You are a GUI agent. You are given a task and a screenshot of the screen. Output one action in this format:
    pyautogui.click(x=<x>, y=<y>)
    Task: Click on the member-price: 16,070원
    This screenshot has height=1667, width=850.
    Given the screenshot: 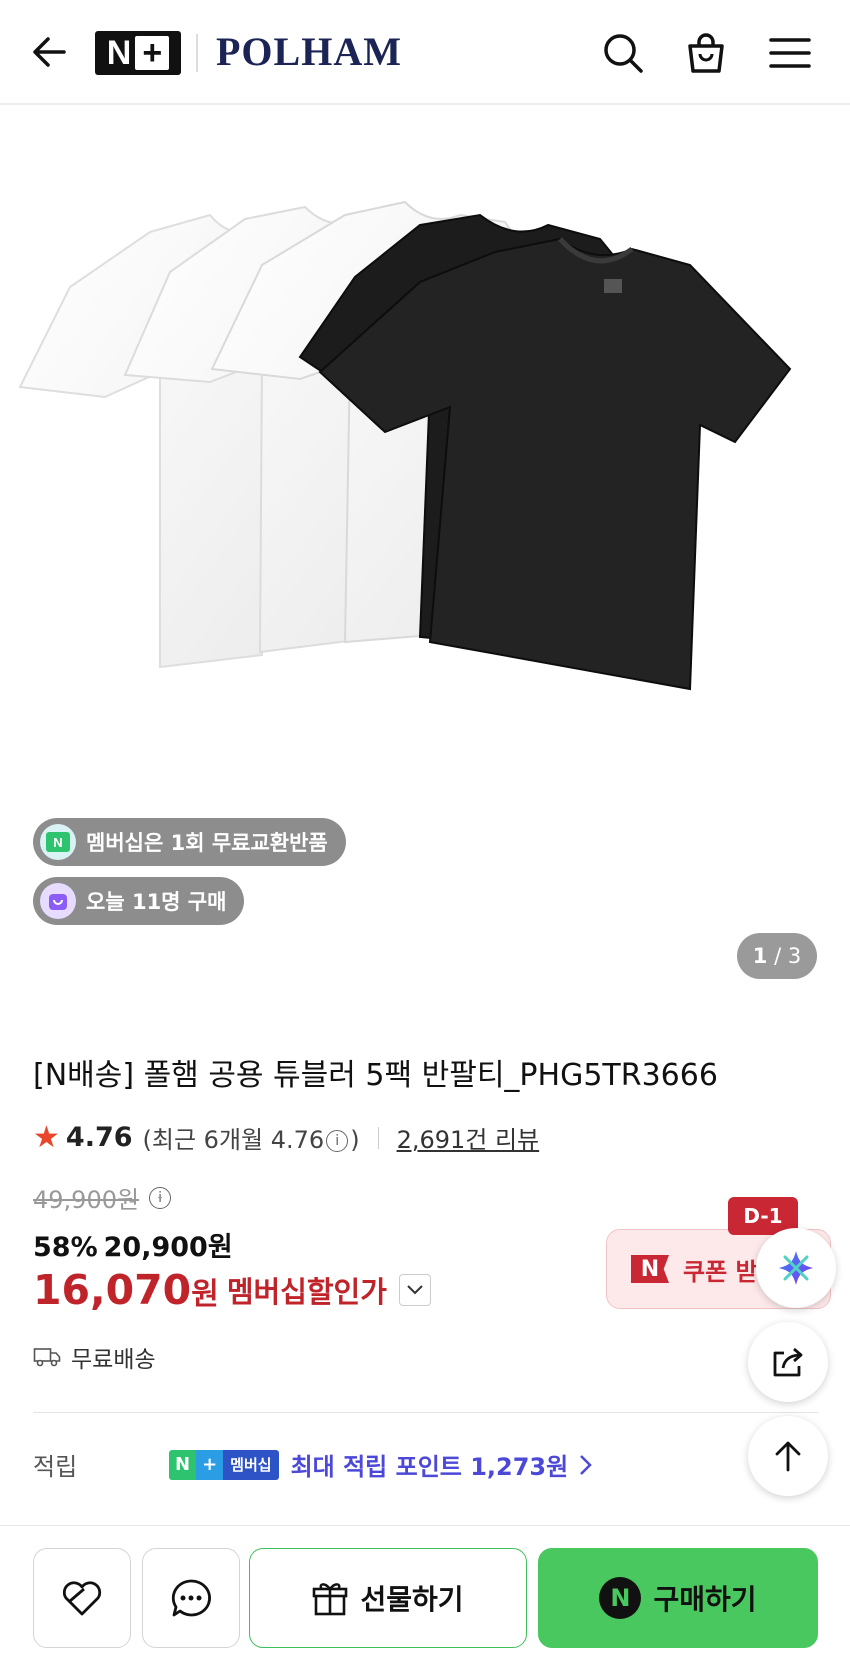 What is the action you would take?
    pyautogui.click(x=126, y=1290)
    